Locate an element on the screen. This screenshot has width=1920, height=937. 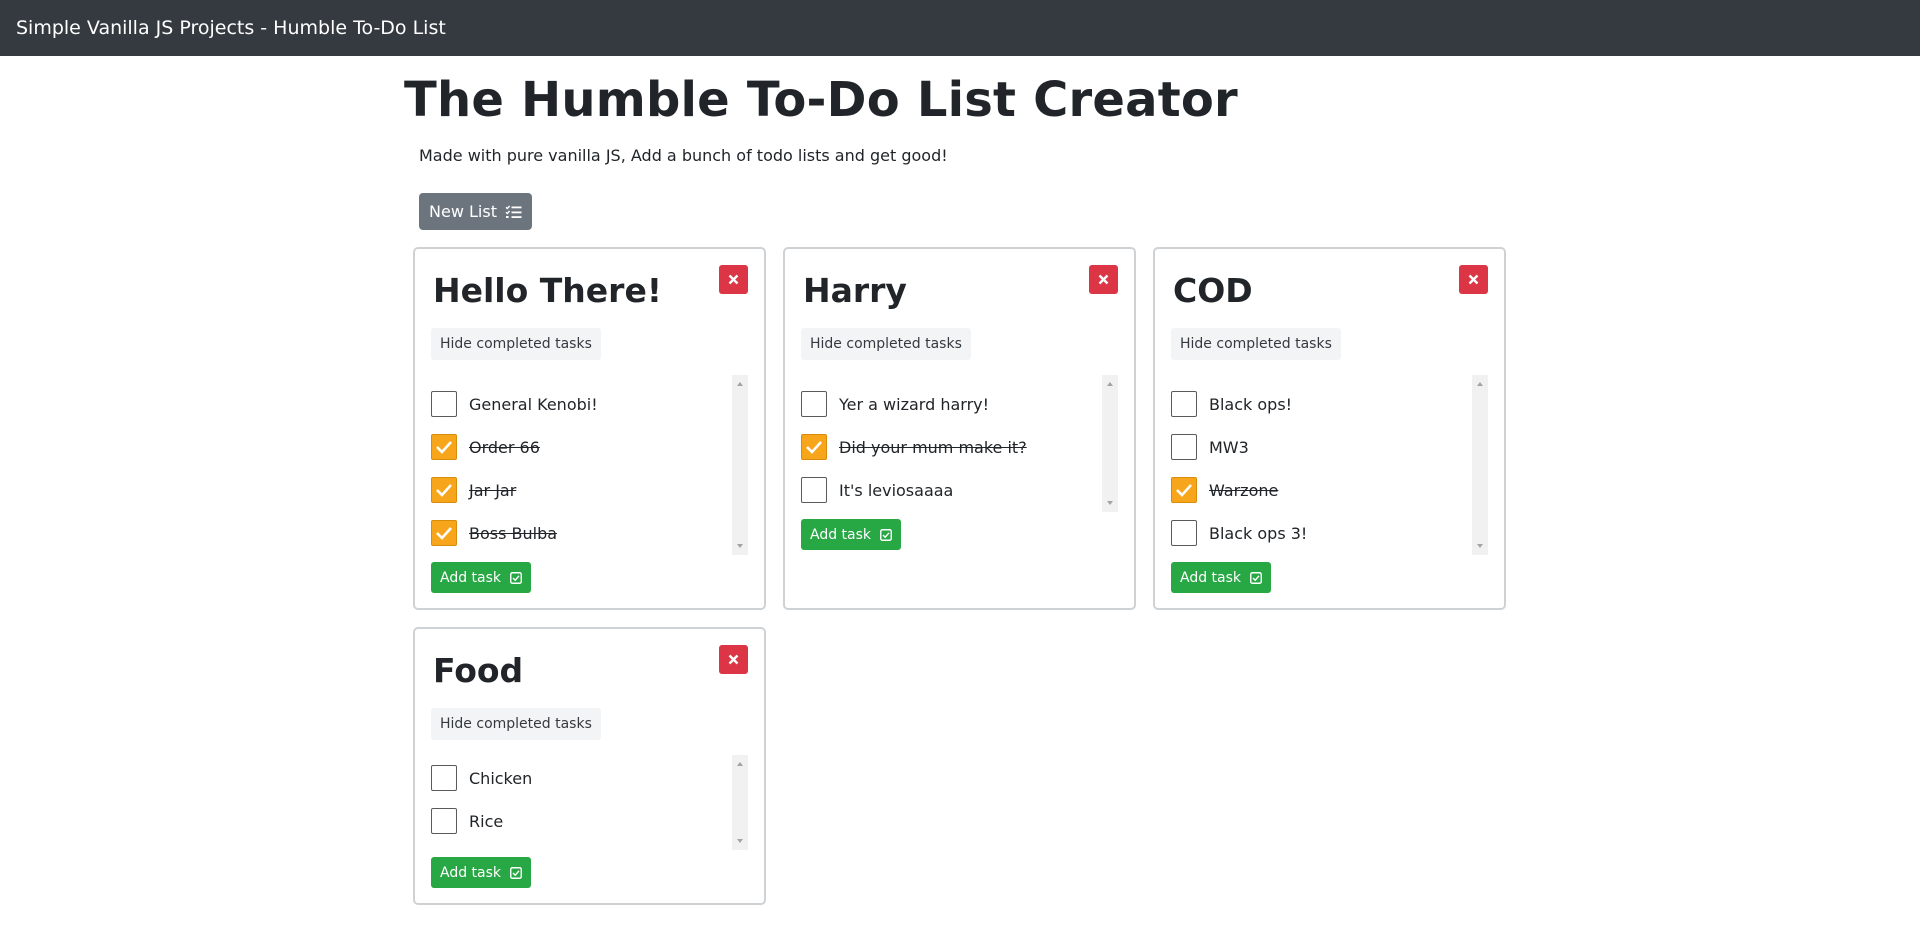
task-item: Chicken is located at coordinates (481, 778).